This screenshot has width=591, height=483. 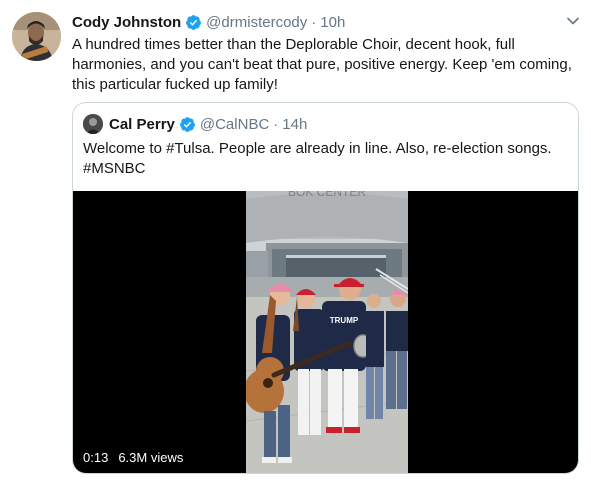 I want to click on author-handle: @drmistercody, so click(x=256, y=22).